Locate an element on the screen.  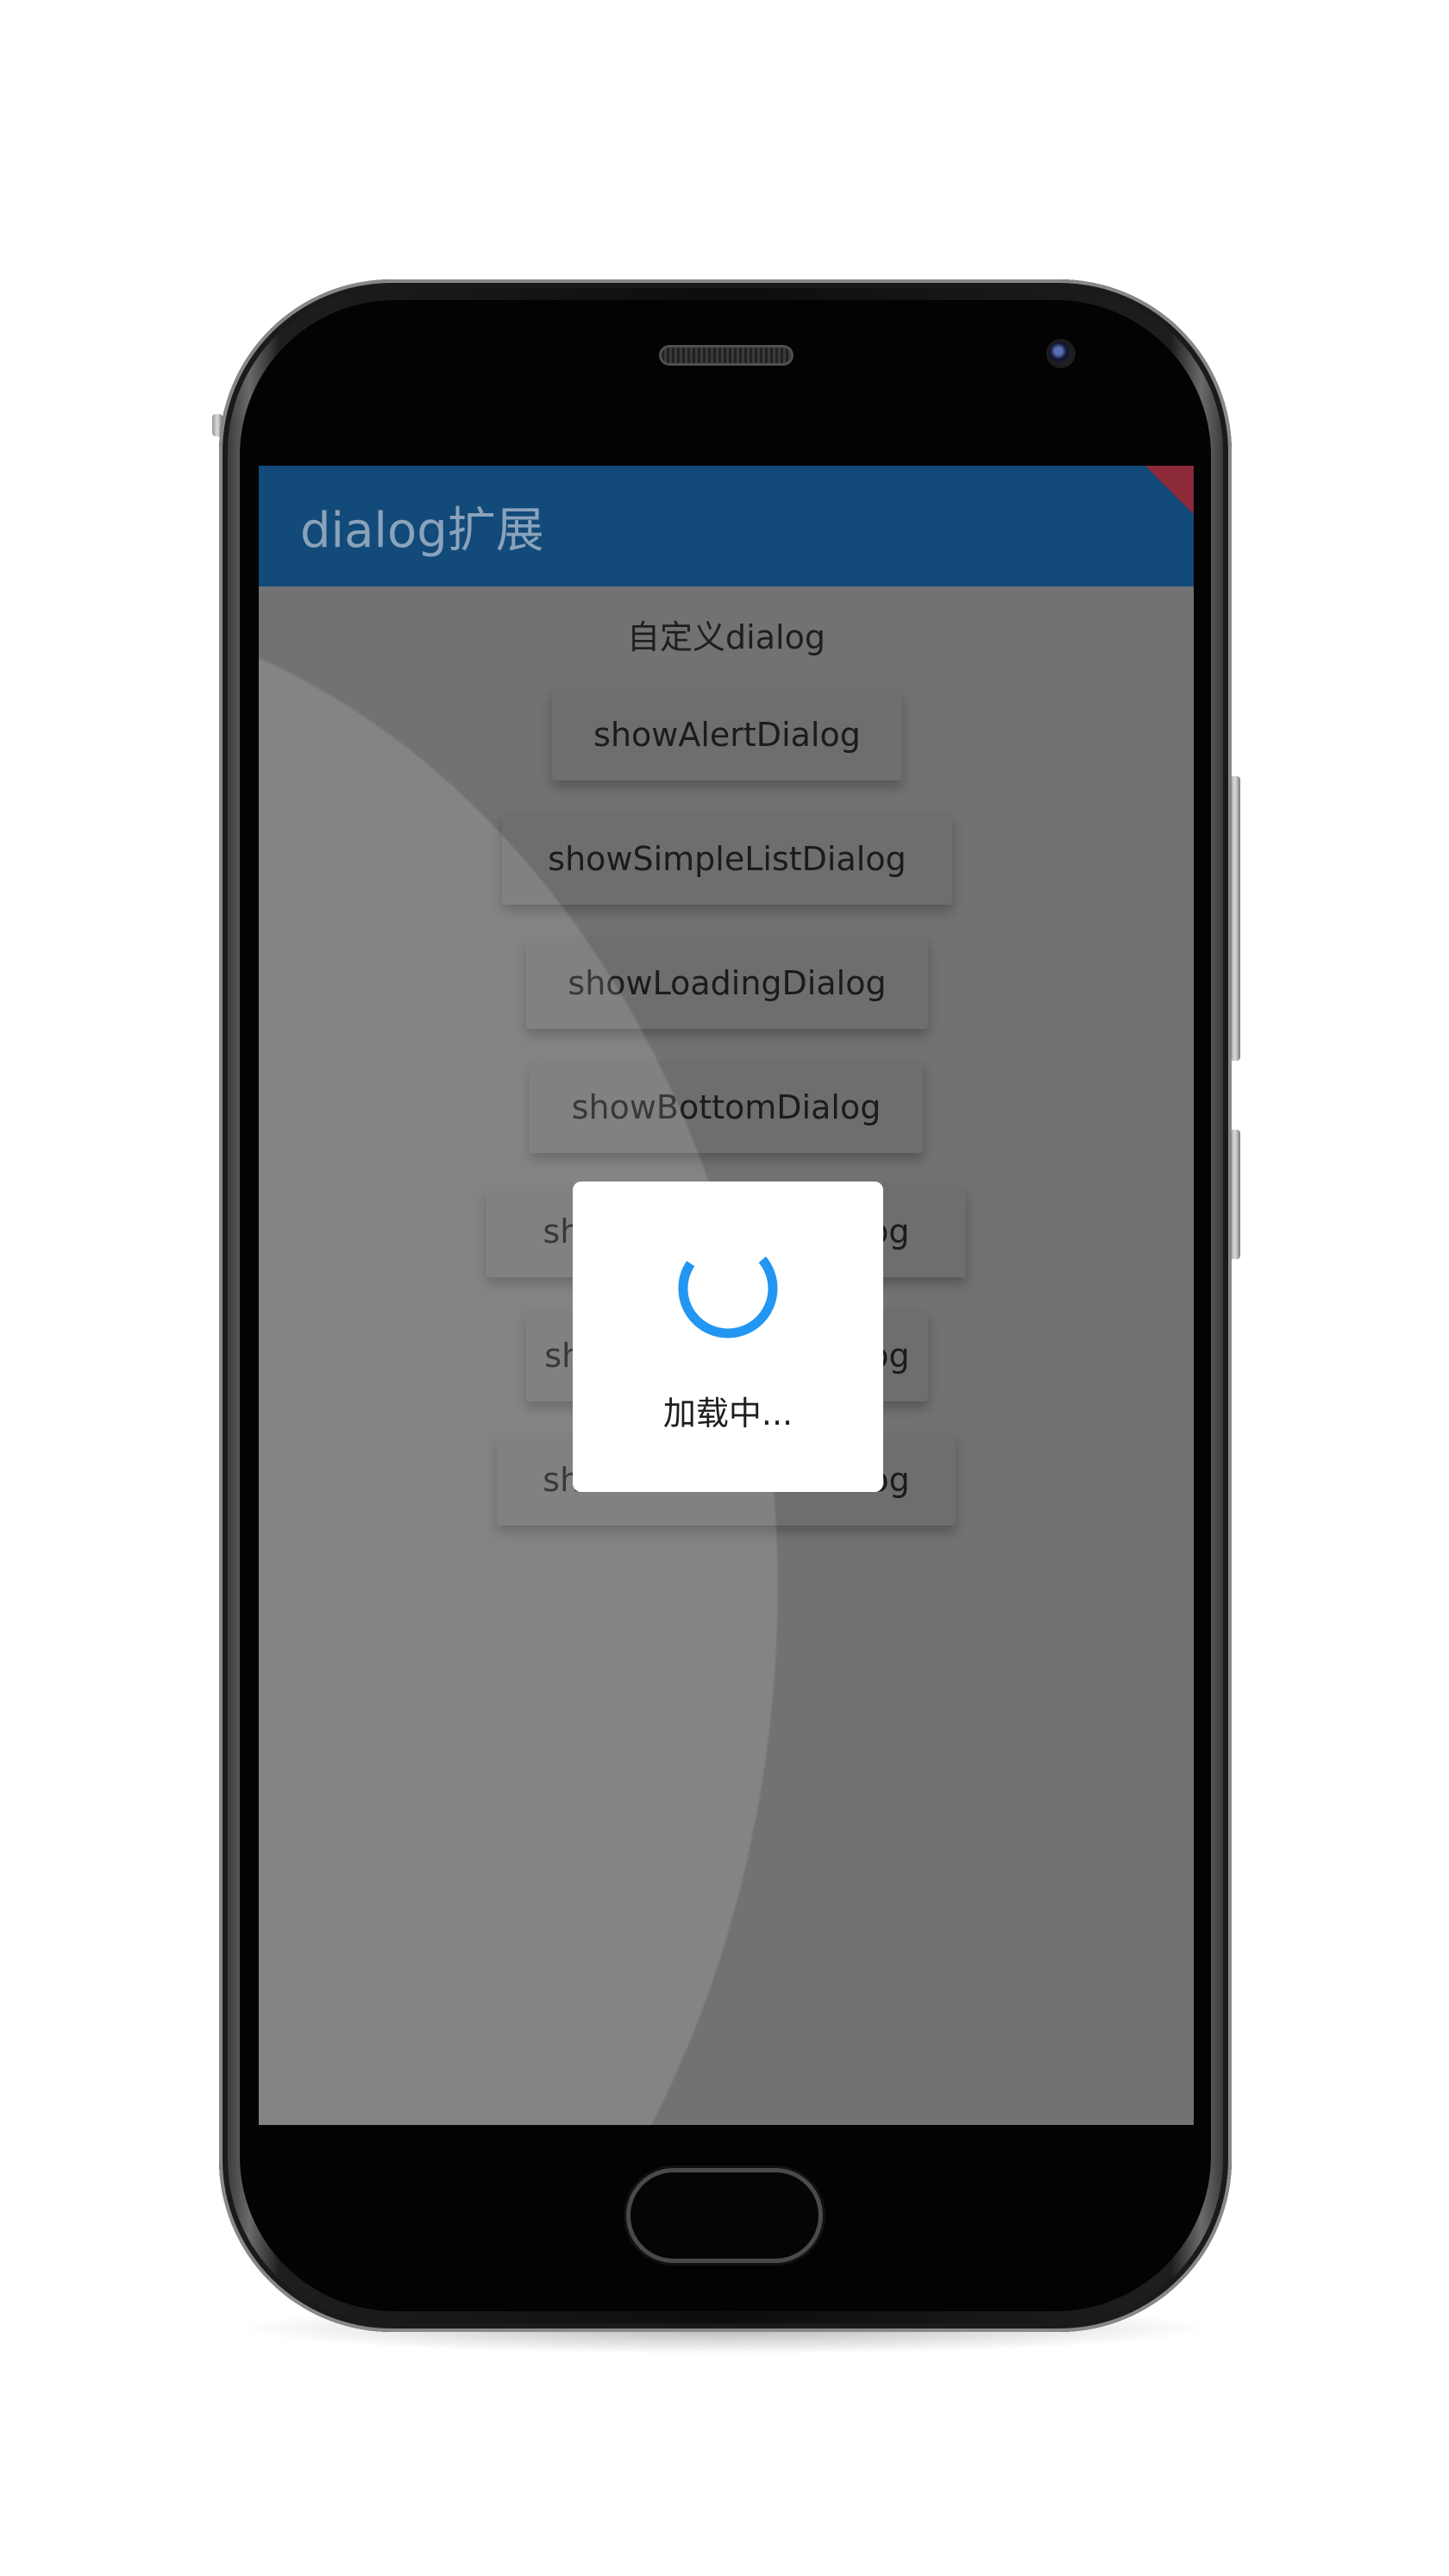
loading-spinner-icon is located at coordinates (728, 1288).